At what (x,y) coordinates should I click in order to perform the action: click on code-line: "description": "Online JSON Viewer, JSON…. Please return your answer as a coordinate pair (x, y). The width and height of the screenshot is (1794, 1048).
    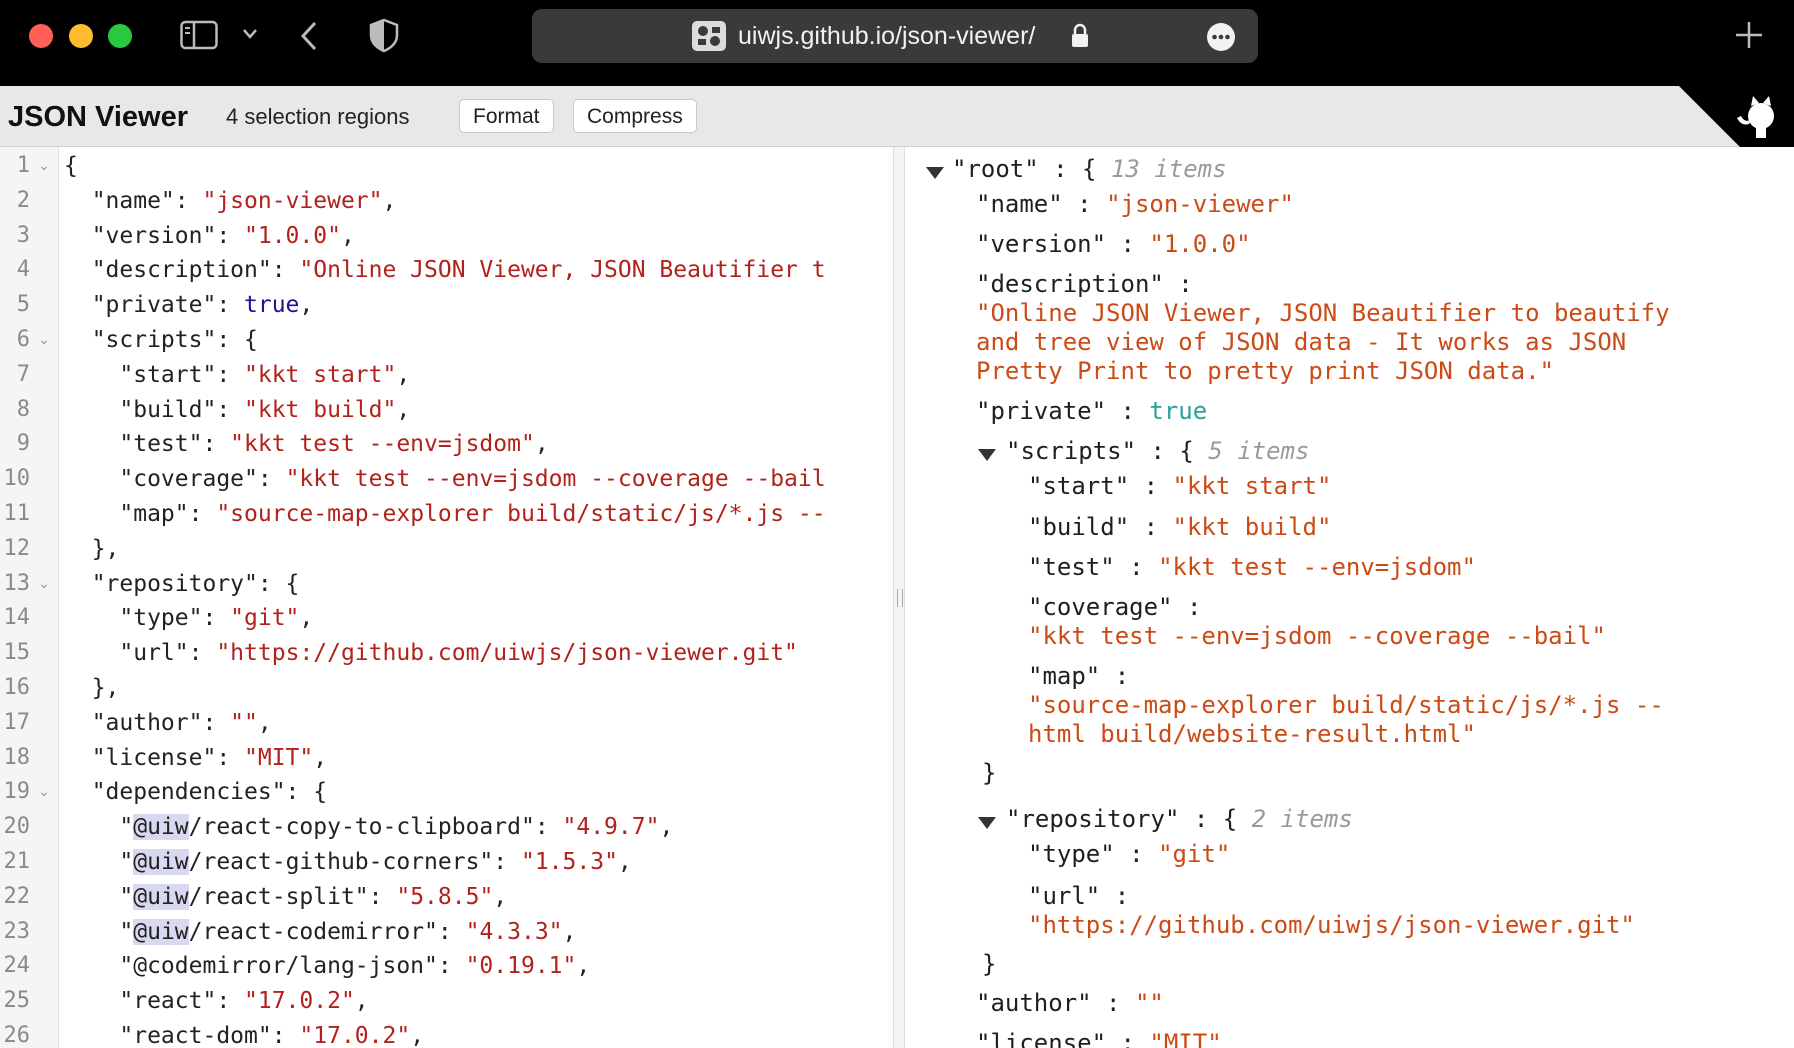
    Looking at the image, I should click on (445, 270).